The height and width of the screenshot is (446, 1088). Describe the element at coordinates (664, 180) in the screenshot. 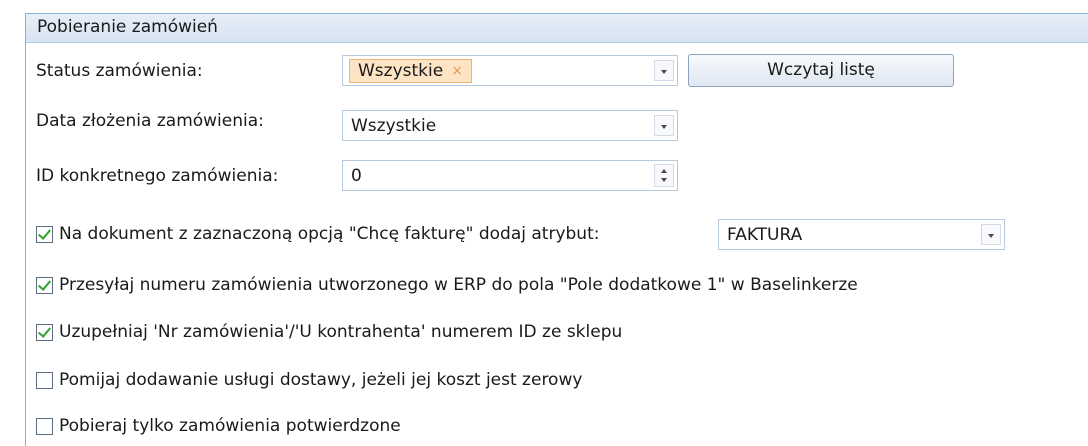

I see `spin-down-icon` at that location.